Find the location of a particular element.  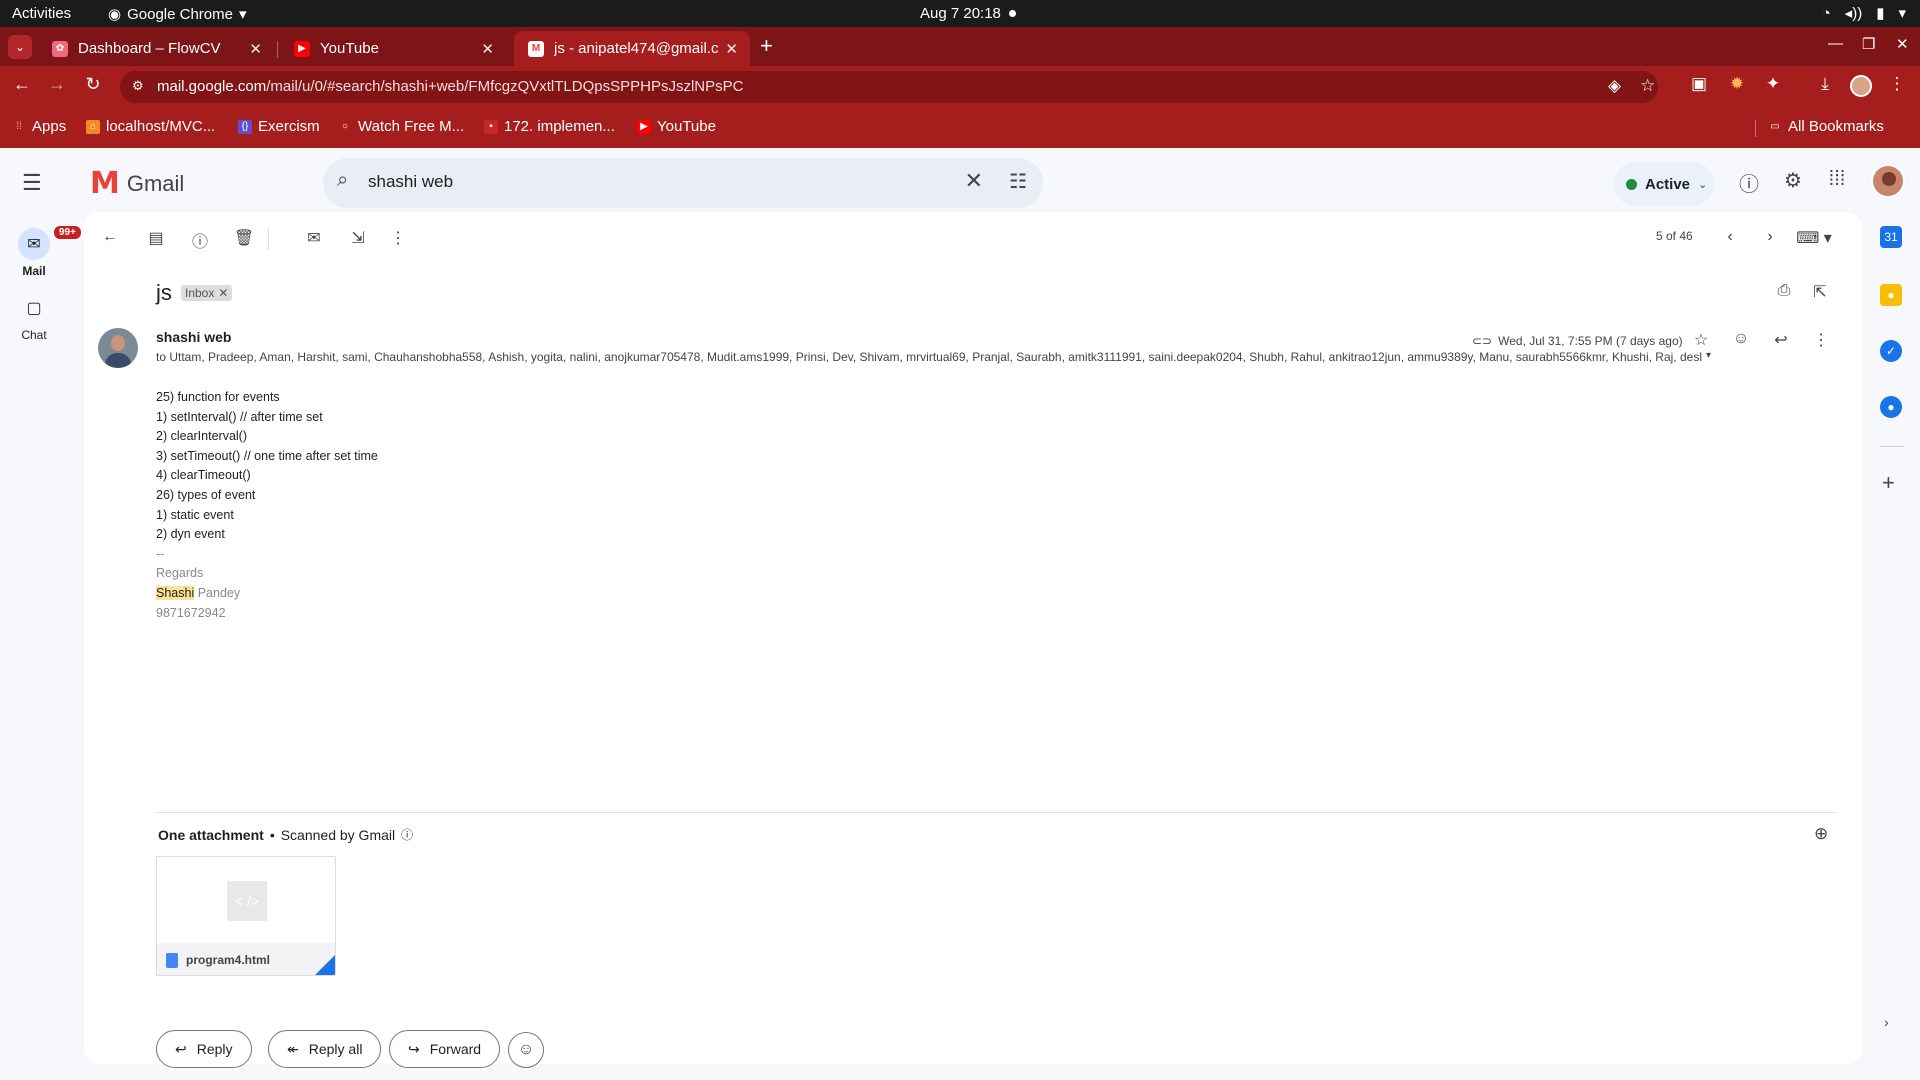

rail-chat: ▢ Chat is located at coordinates (34, 317).